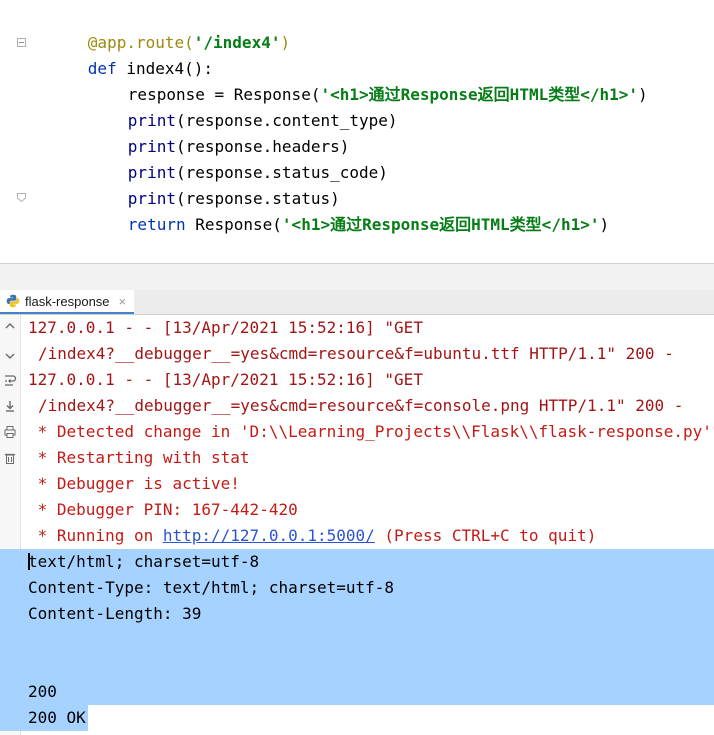 Image resolution: width=714 pixels, height=735 pixels. Describe the element at coordinates (123, 301) in the screenshot. I see `close-tab-icon: ×` at that location.